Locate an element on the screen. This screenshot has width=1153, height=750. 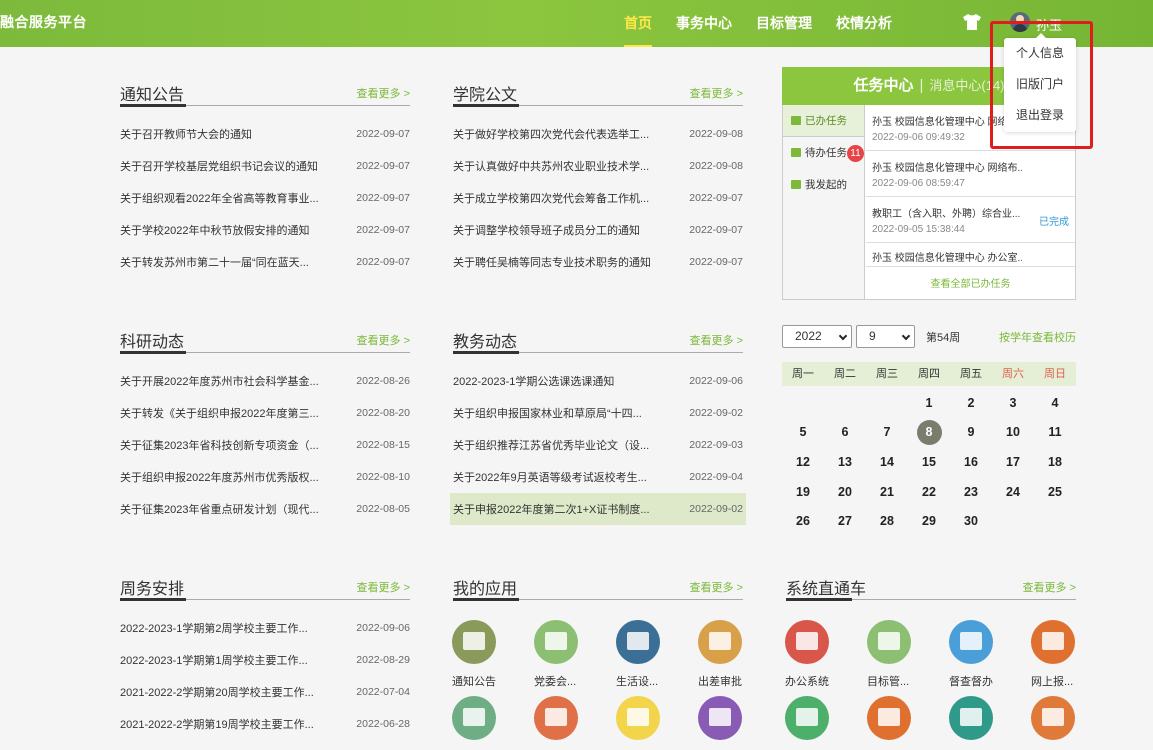
list-item: 关于组织推荐江苏省优秀毕业论文（设... 2022-09-03 is located at coordinates (598, 445).